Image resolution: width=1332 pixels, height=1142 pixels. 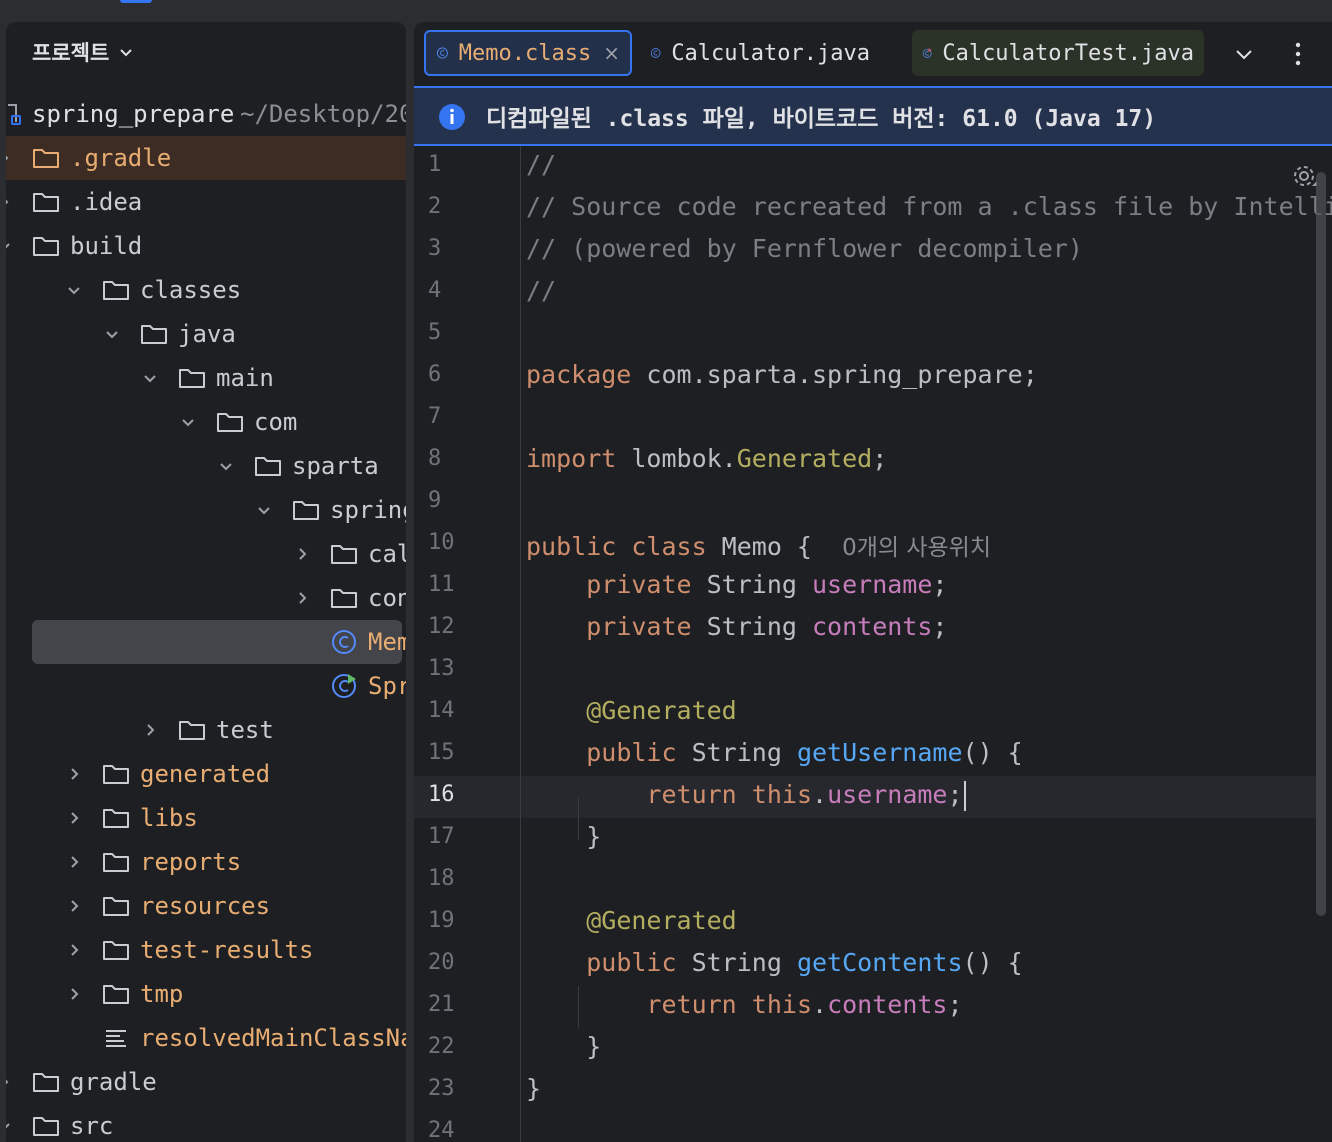 What do you see at coordinates (774, 962) in the screenshot?
I see `code-line-20: public String getContents() {` at bounding box center [774, 962].